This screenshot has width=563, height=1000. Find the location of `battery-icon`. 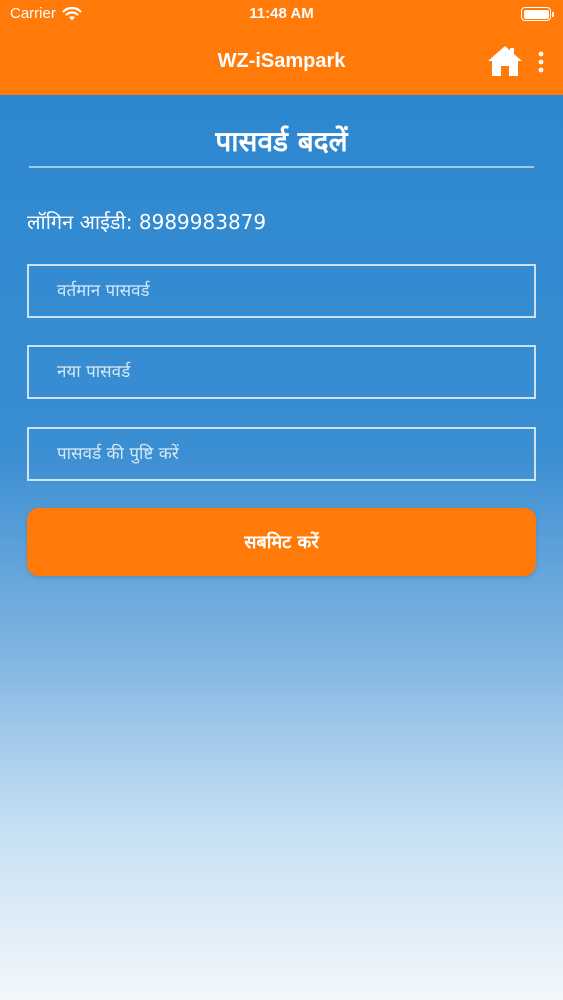

battery-icon is located at coordinates (537, 14).